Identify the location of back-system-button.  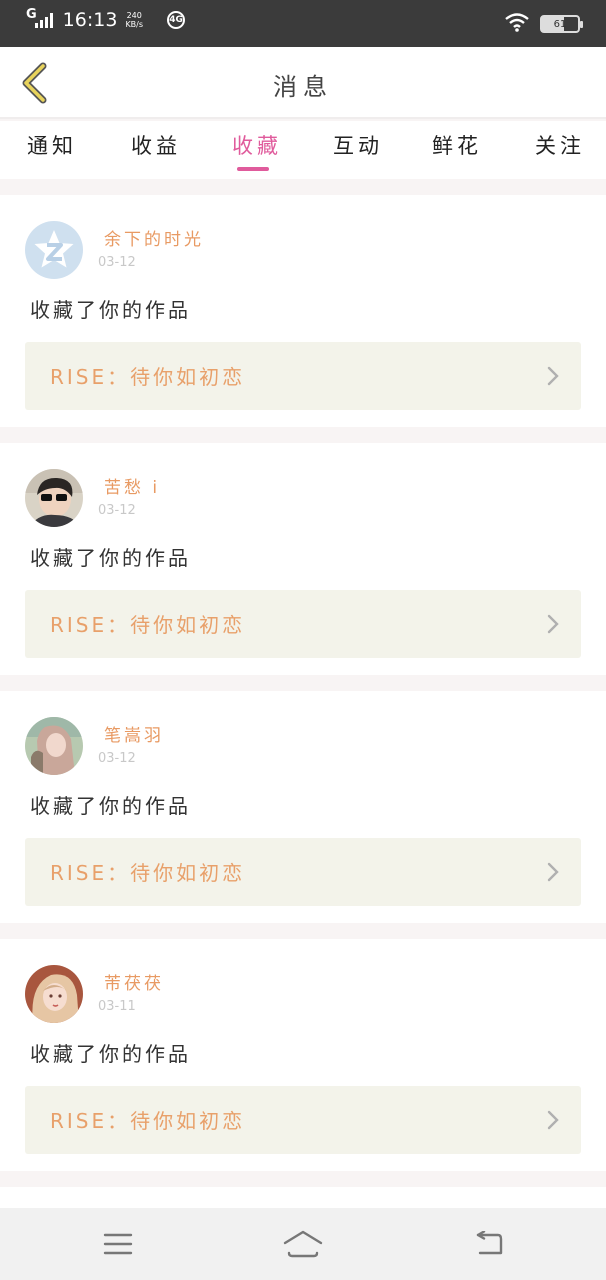
(488, 1244).